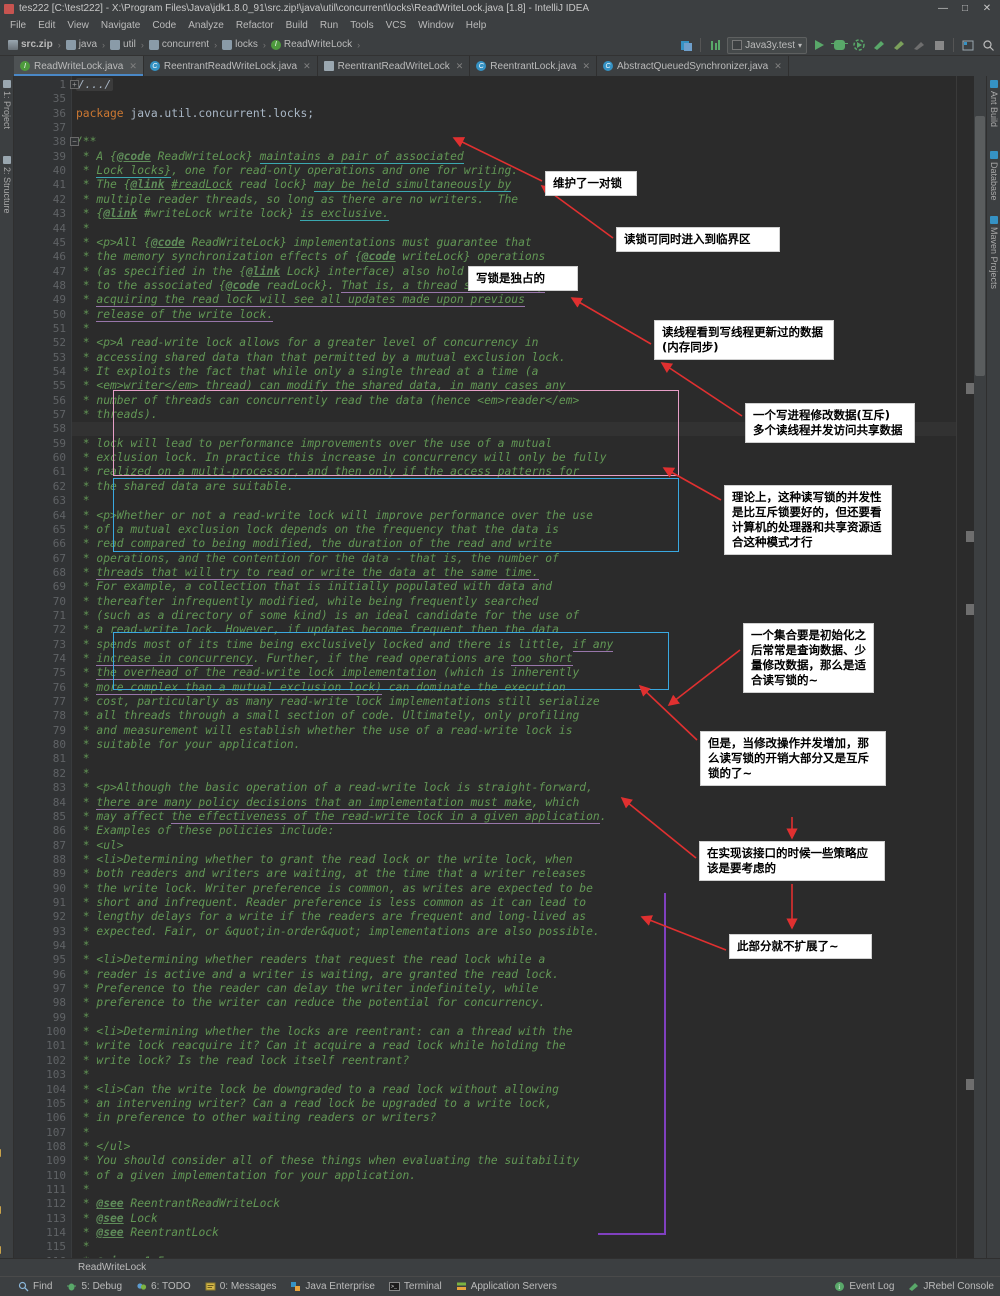  I want to click on menu-item-refactor: Refactor, so click(255, 25).